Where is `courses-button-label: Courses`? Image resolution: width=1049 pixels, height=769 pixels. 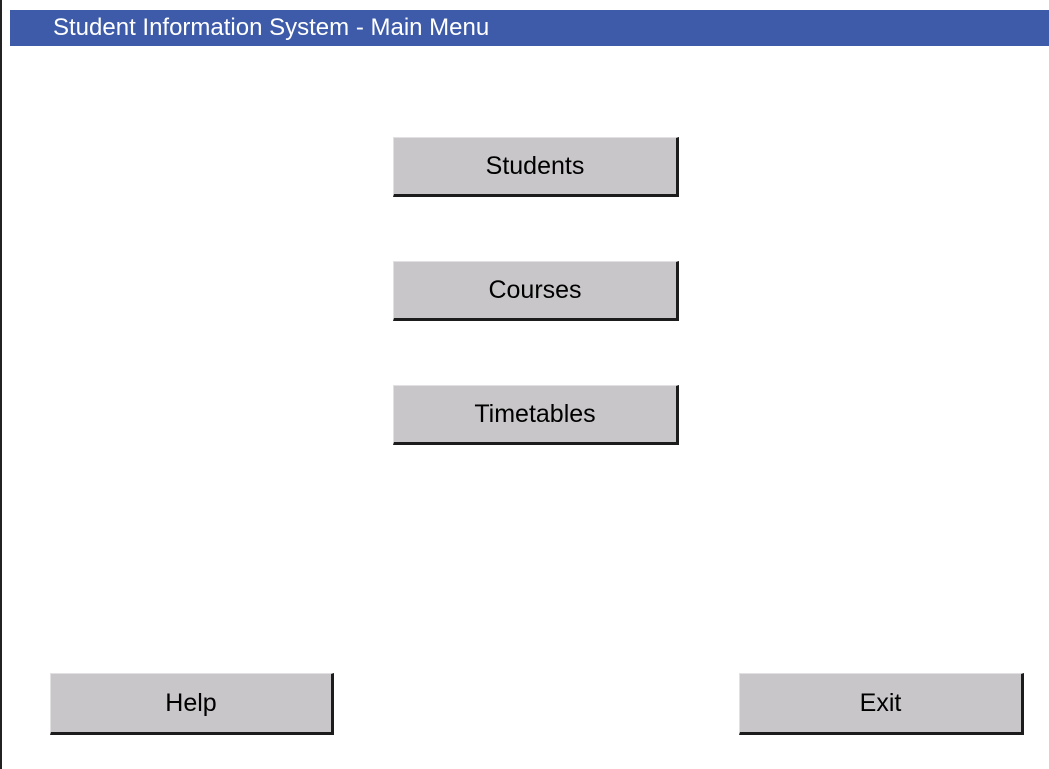
courses-button-label: Courses is located at coordinates (535, 289).